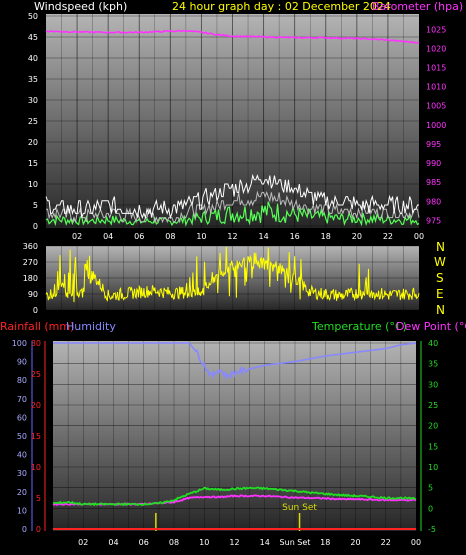  Describe the element at coordinates (433, 343) in the screenshot. I see `temperature-tick-label: 40` at that location.